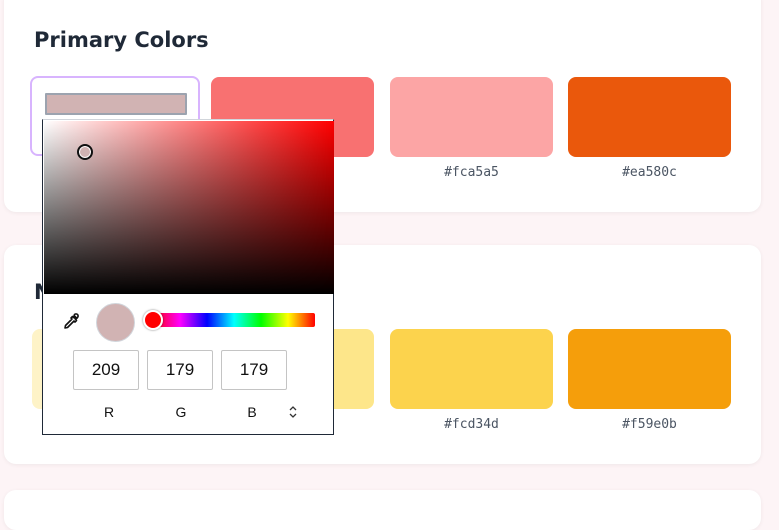 The width and height of the screenshot is (779, 530). I want to click on green-label: G, so click(181, 412).